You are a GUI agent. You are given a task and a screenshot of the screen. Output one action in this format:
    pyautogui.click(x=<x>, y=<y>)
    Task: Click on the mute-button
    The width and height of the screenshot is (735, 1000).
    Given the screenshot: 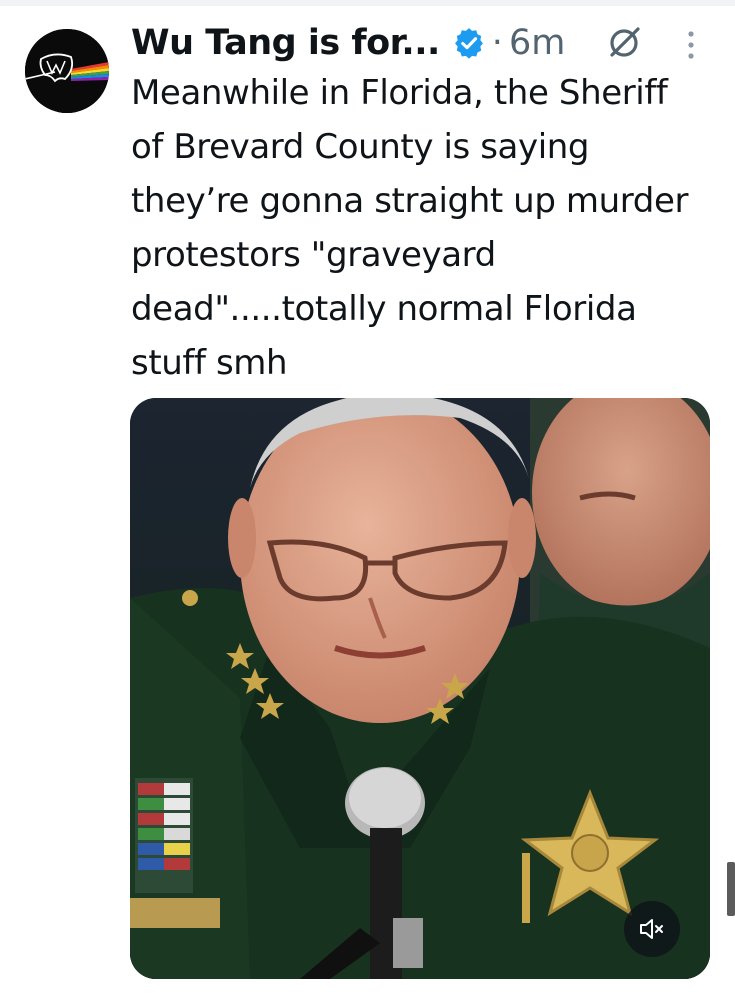 What is the action you would take?
    pyautogui.click(x=652, y=929)
    